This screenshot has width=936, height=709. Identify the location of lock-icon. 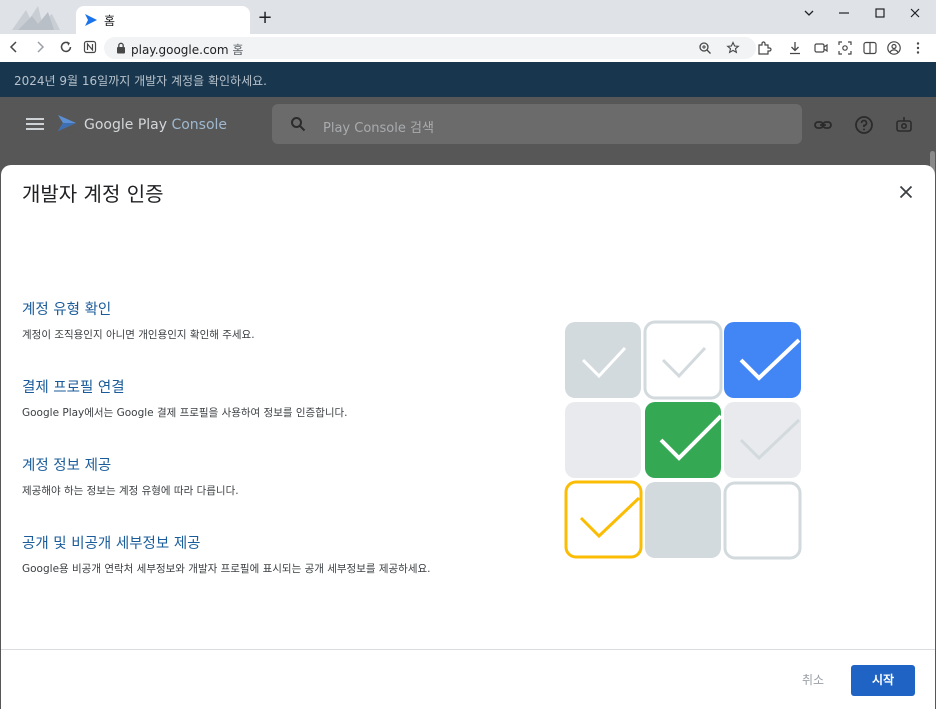
(121, 48).